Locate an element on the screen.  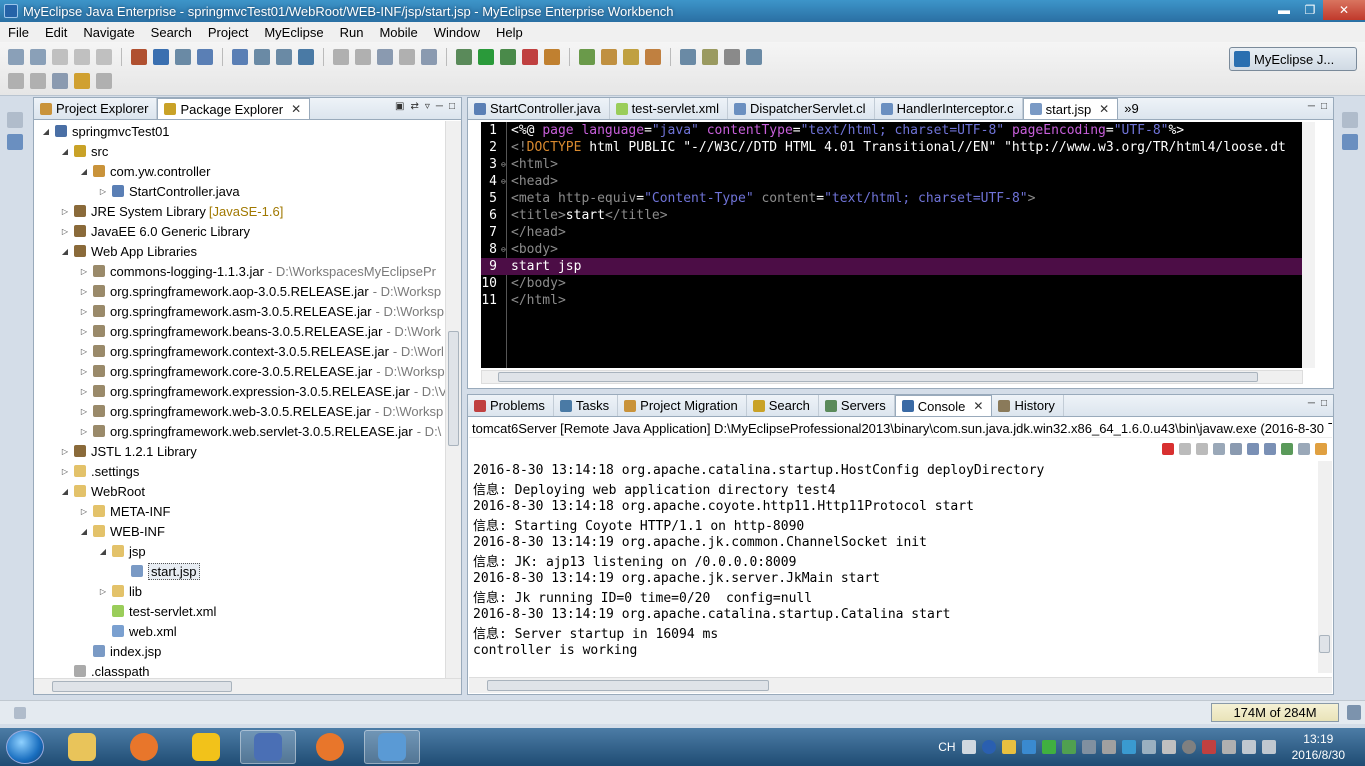
toolbar-button-27-icon is located at coordinates (653, 57).